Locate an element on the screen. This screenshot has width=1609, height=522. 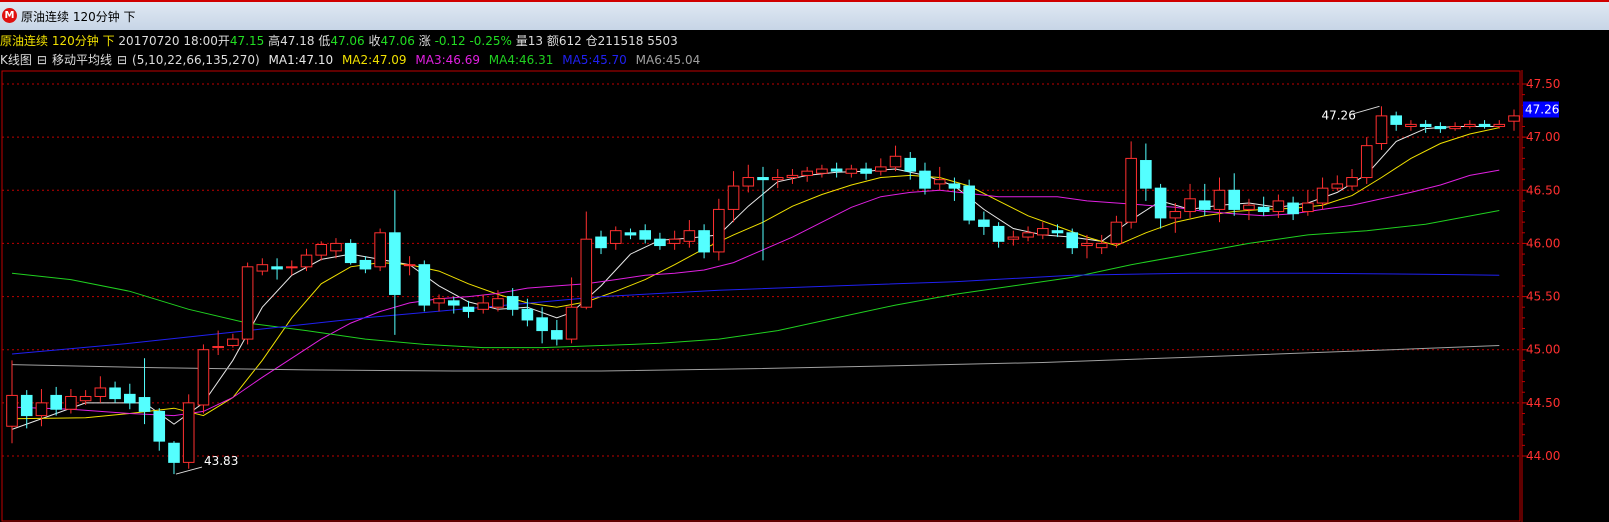
y-tick-label: 47.50 is located at coordinates (1543, 84).